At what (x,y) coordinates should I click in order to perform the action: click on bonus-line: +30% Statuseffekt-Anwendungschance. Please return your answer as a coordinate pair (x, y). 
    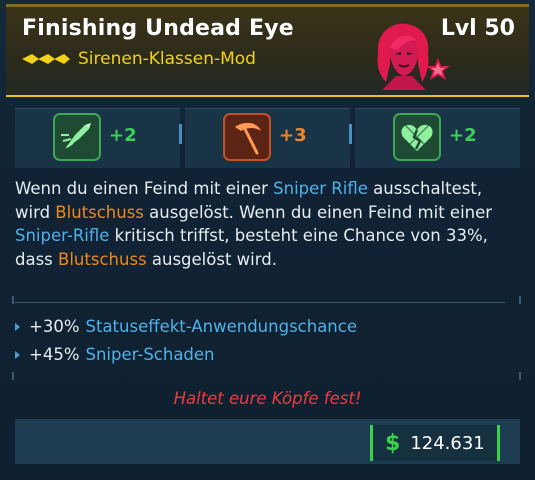
    Looking at the image, I should click on (186, 326).